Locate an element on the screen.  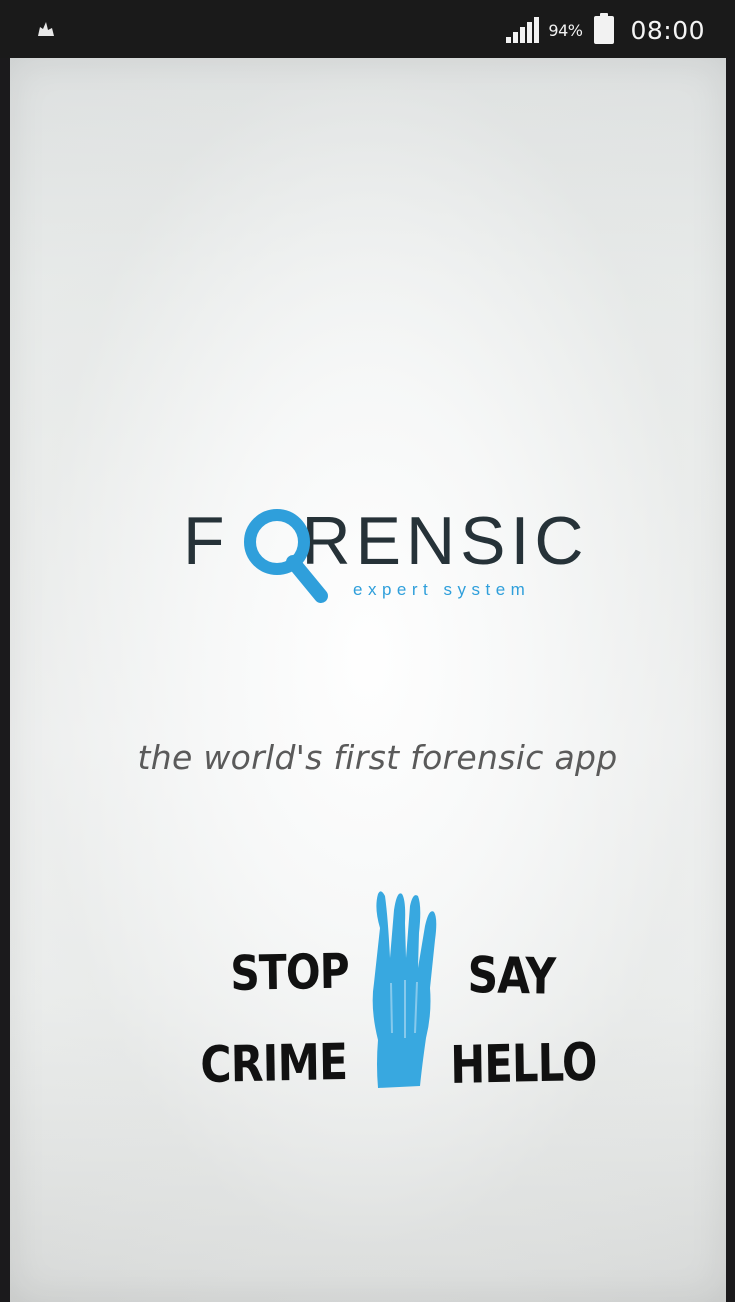
logo-subtitle: expert system is located at coordinates (442, 589).